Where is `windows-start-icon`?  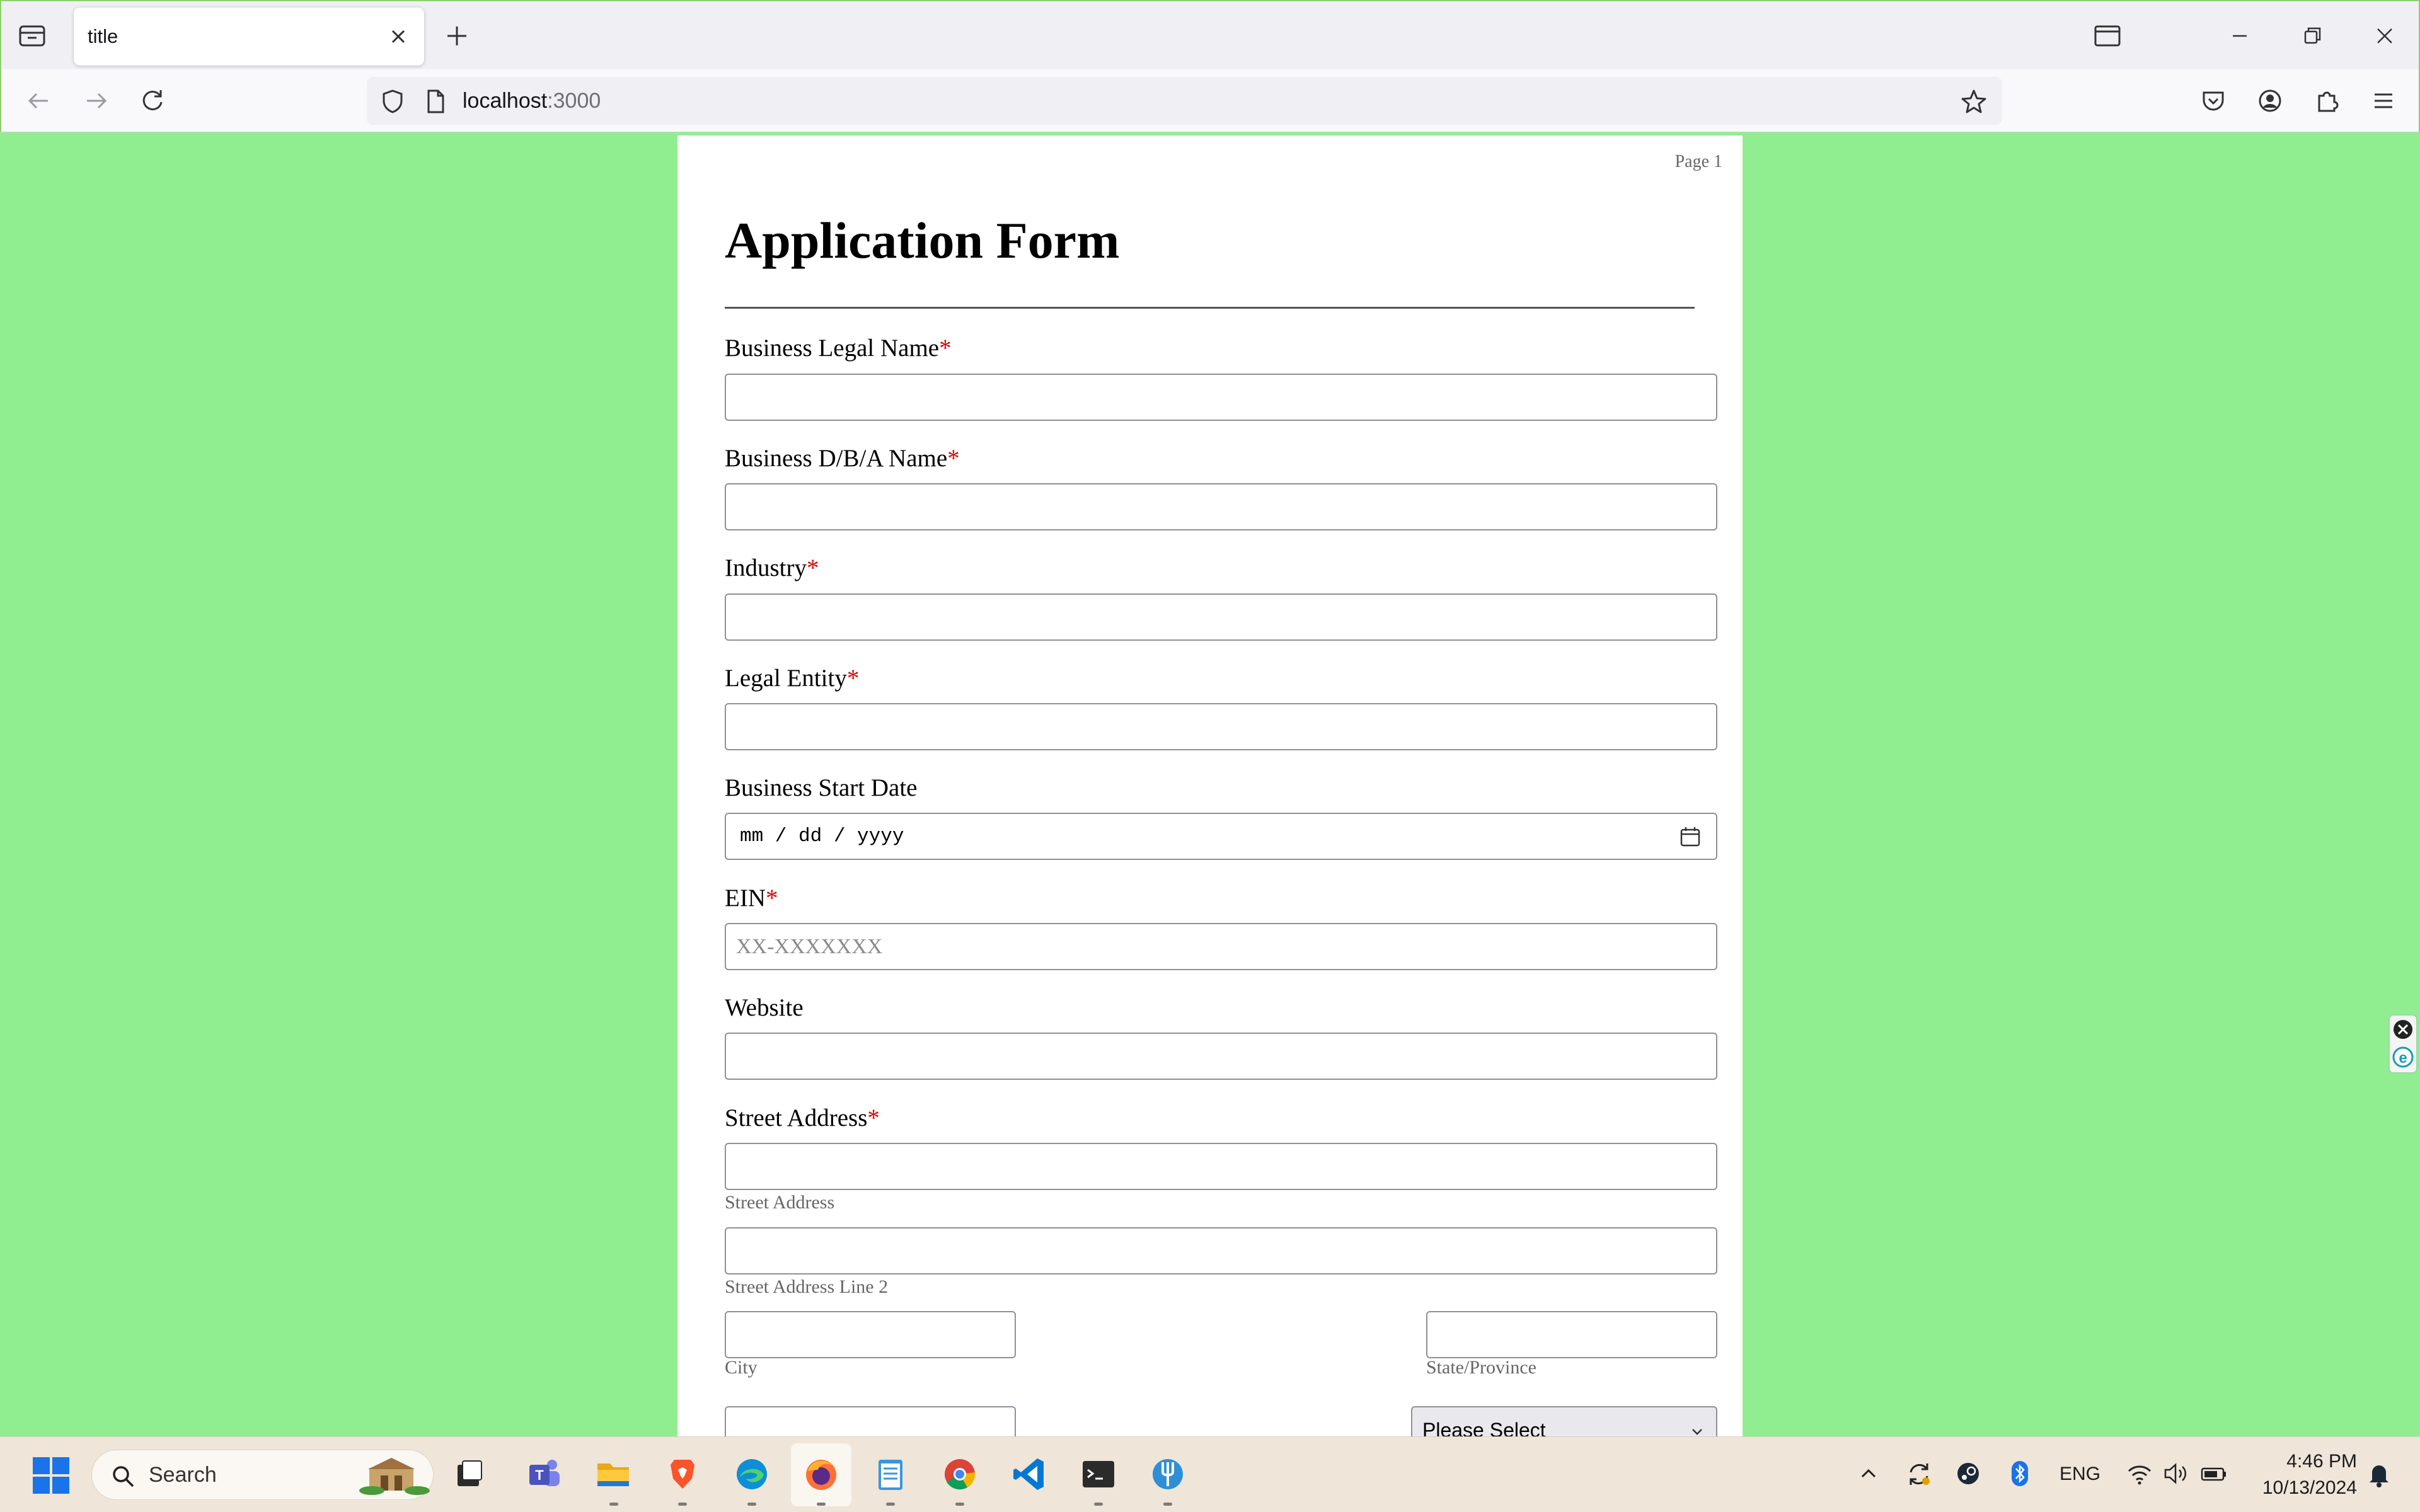
windows-start-icon is located at coordinates (52, 1475).